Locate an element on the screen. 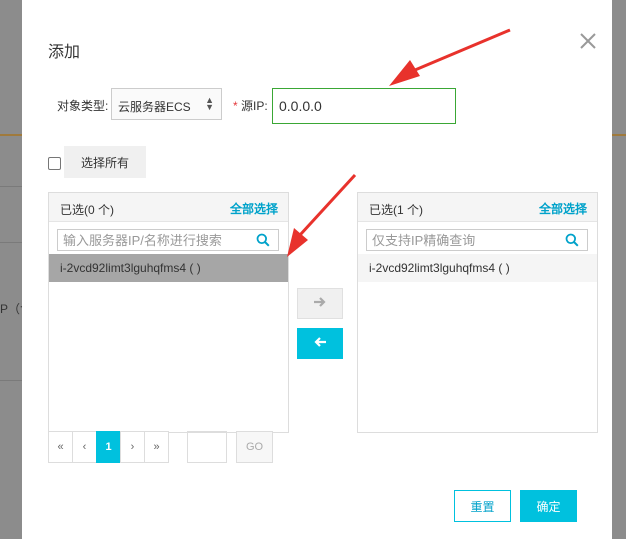  panel-header: 已选(1 个) 全部选择 is located at coordinates (477, 207).